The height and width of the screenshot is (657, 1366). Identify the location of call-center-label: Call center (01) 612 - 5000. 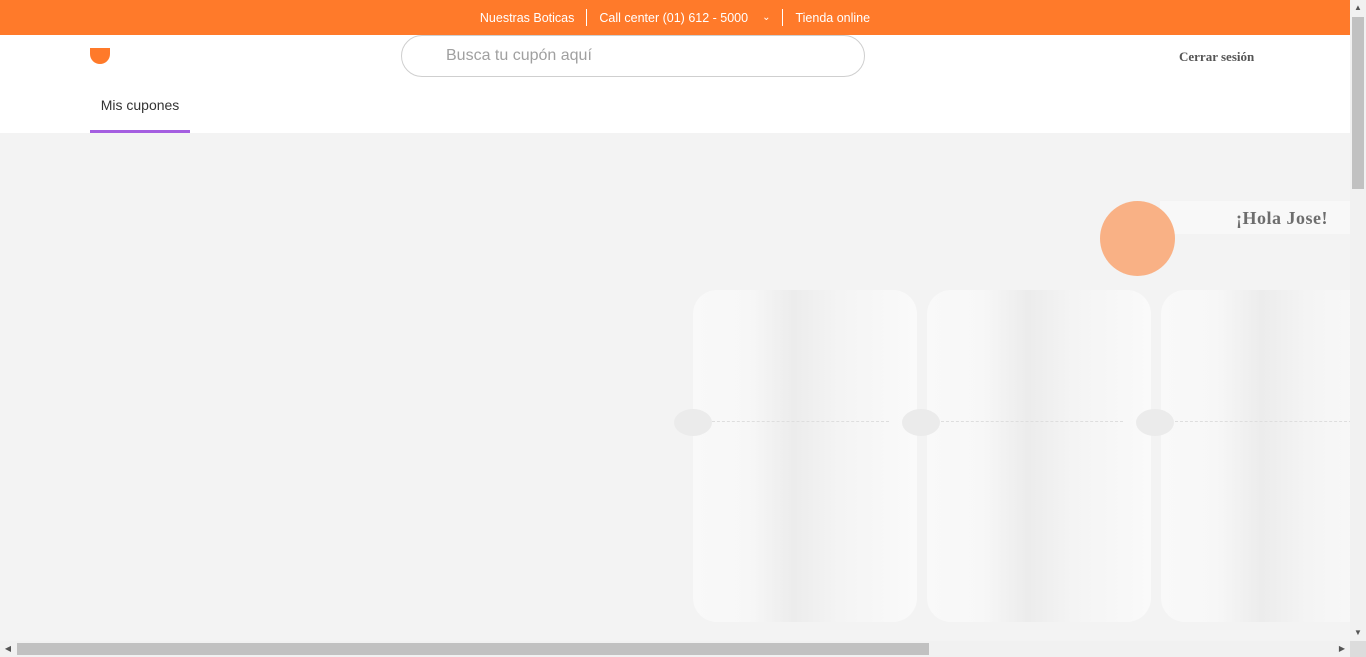
(674, 17).